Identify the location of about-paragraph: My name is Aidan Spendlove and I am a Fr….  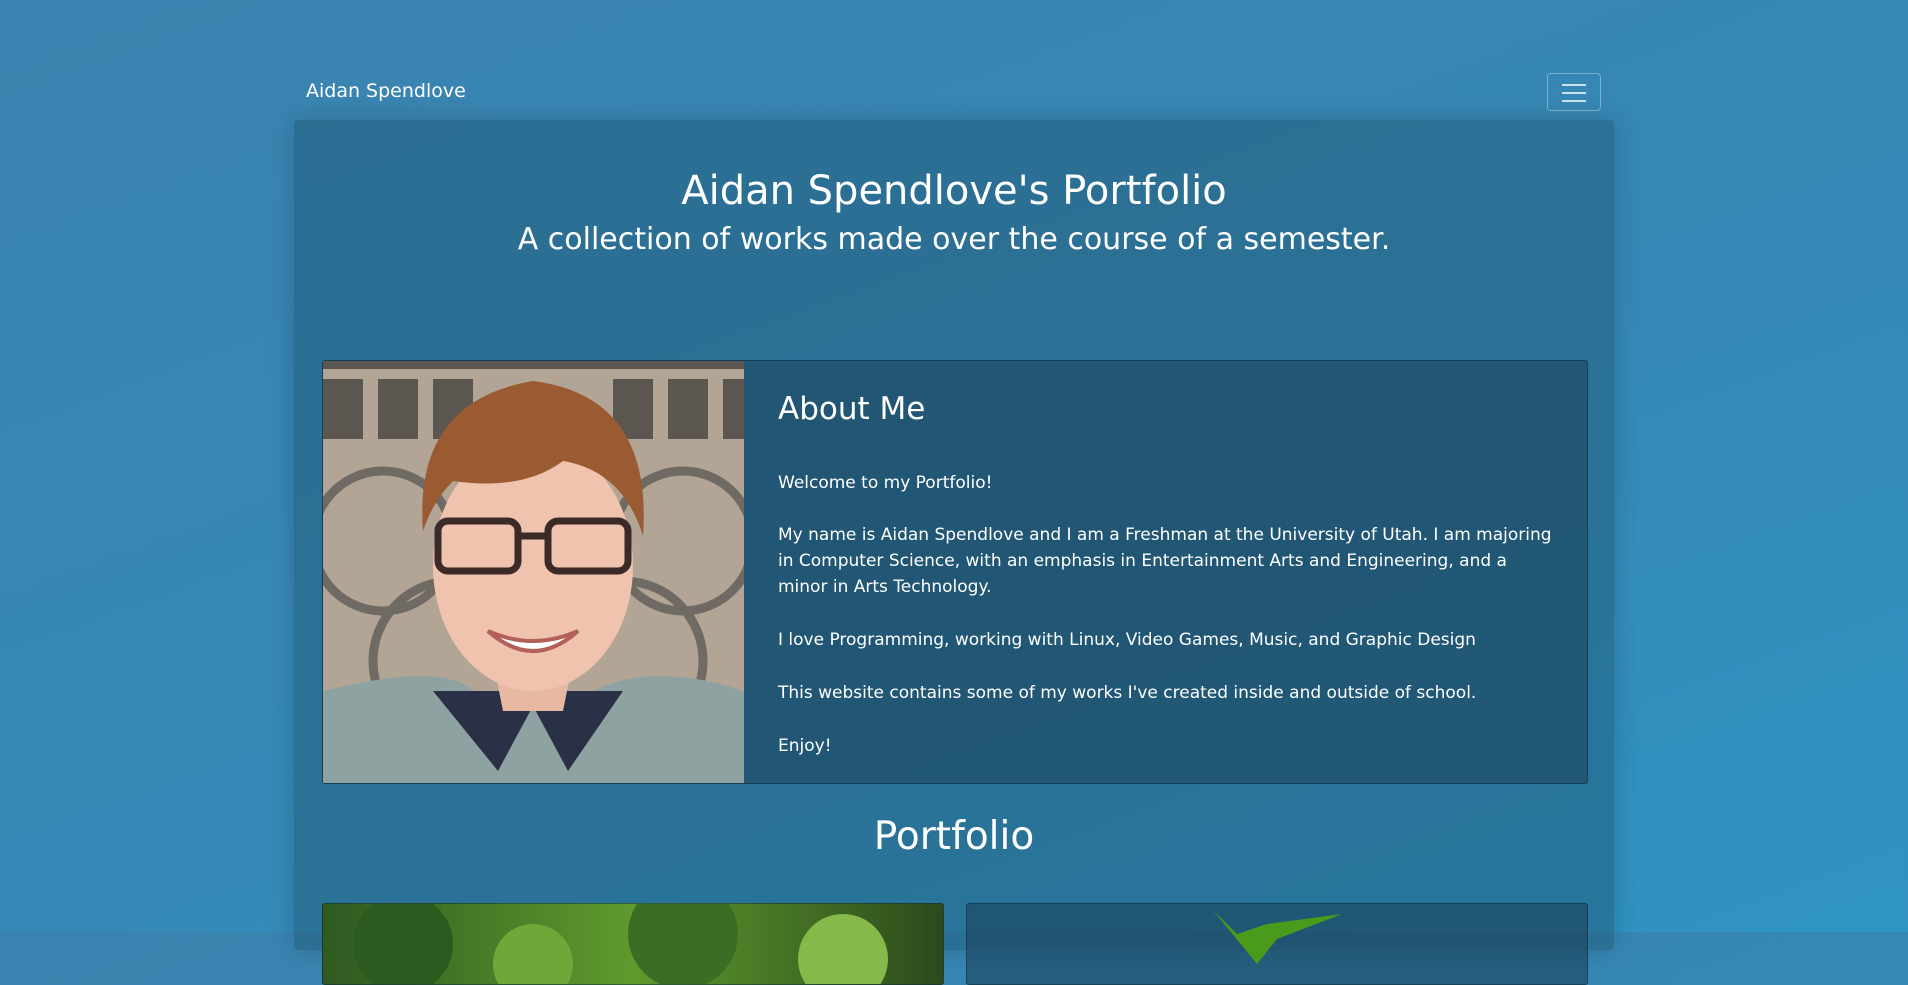
(1165, 561).